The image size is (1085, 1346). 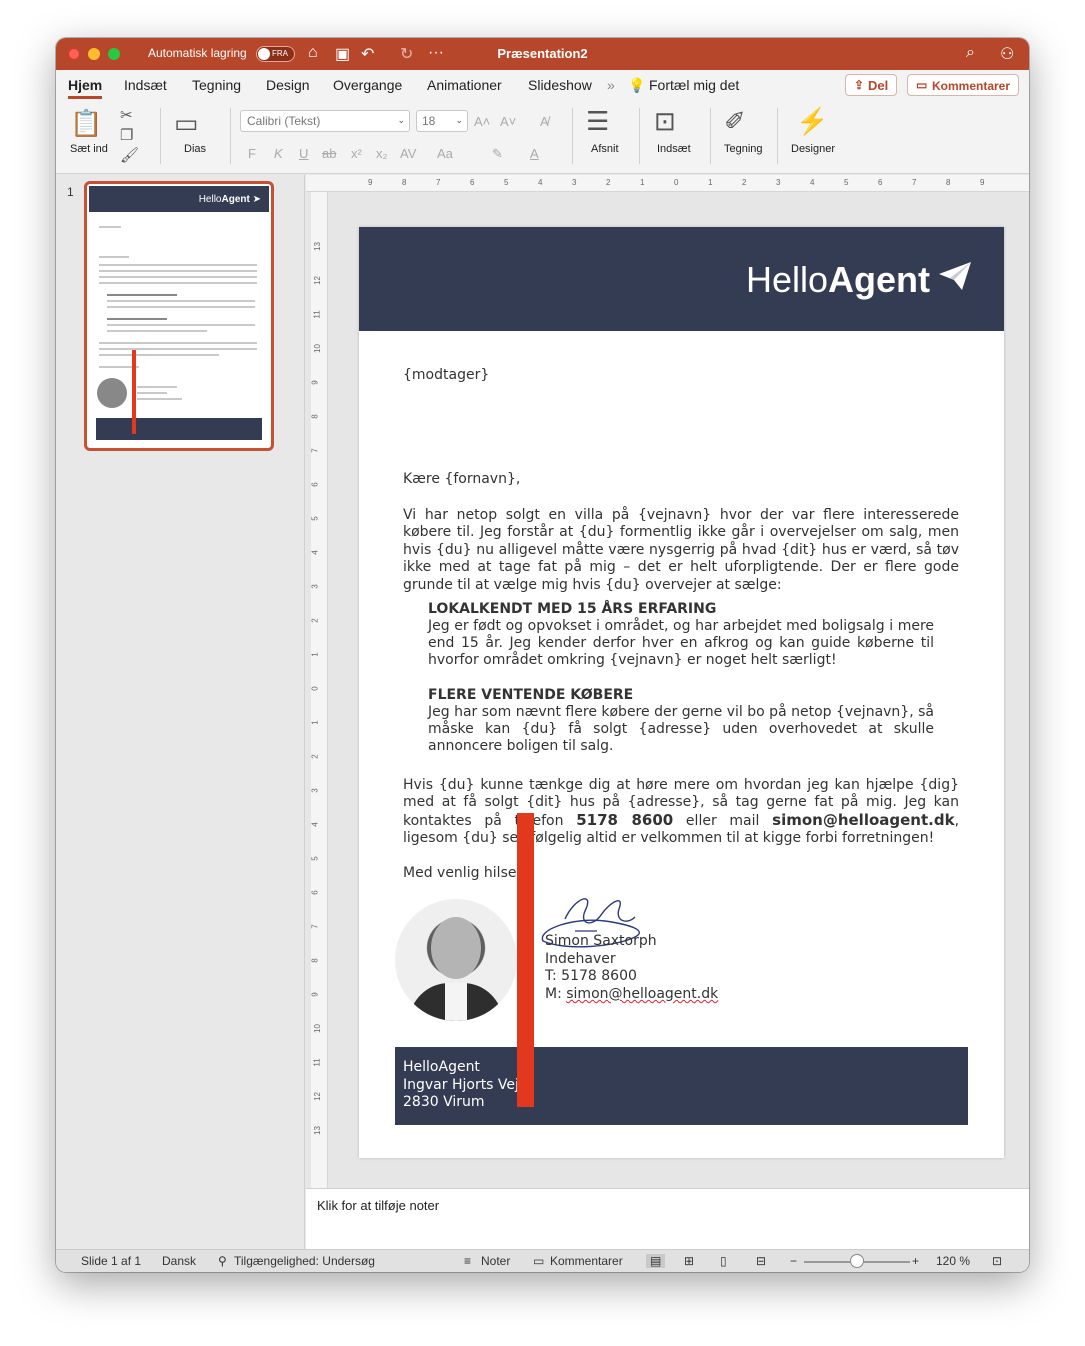 I want to click on reading-view-icon: ▯, so click(x=723, y=1261).